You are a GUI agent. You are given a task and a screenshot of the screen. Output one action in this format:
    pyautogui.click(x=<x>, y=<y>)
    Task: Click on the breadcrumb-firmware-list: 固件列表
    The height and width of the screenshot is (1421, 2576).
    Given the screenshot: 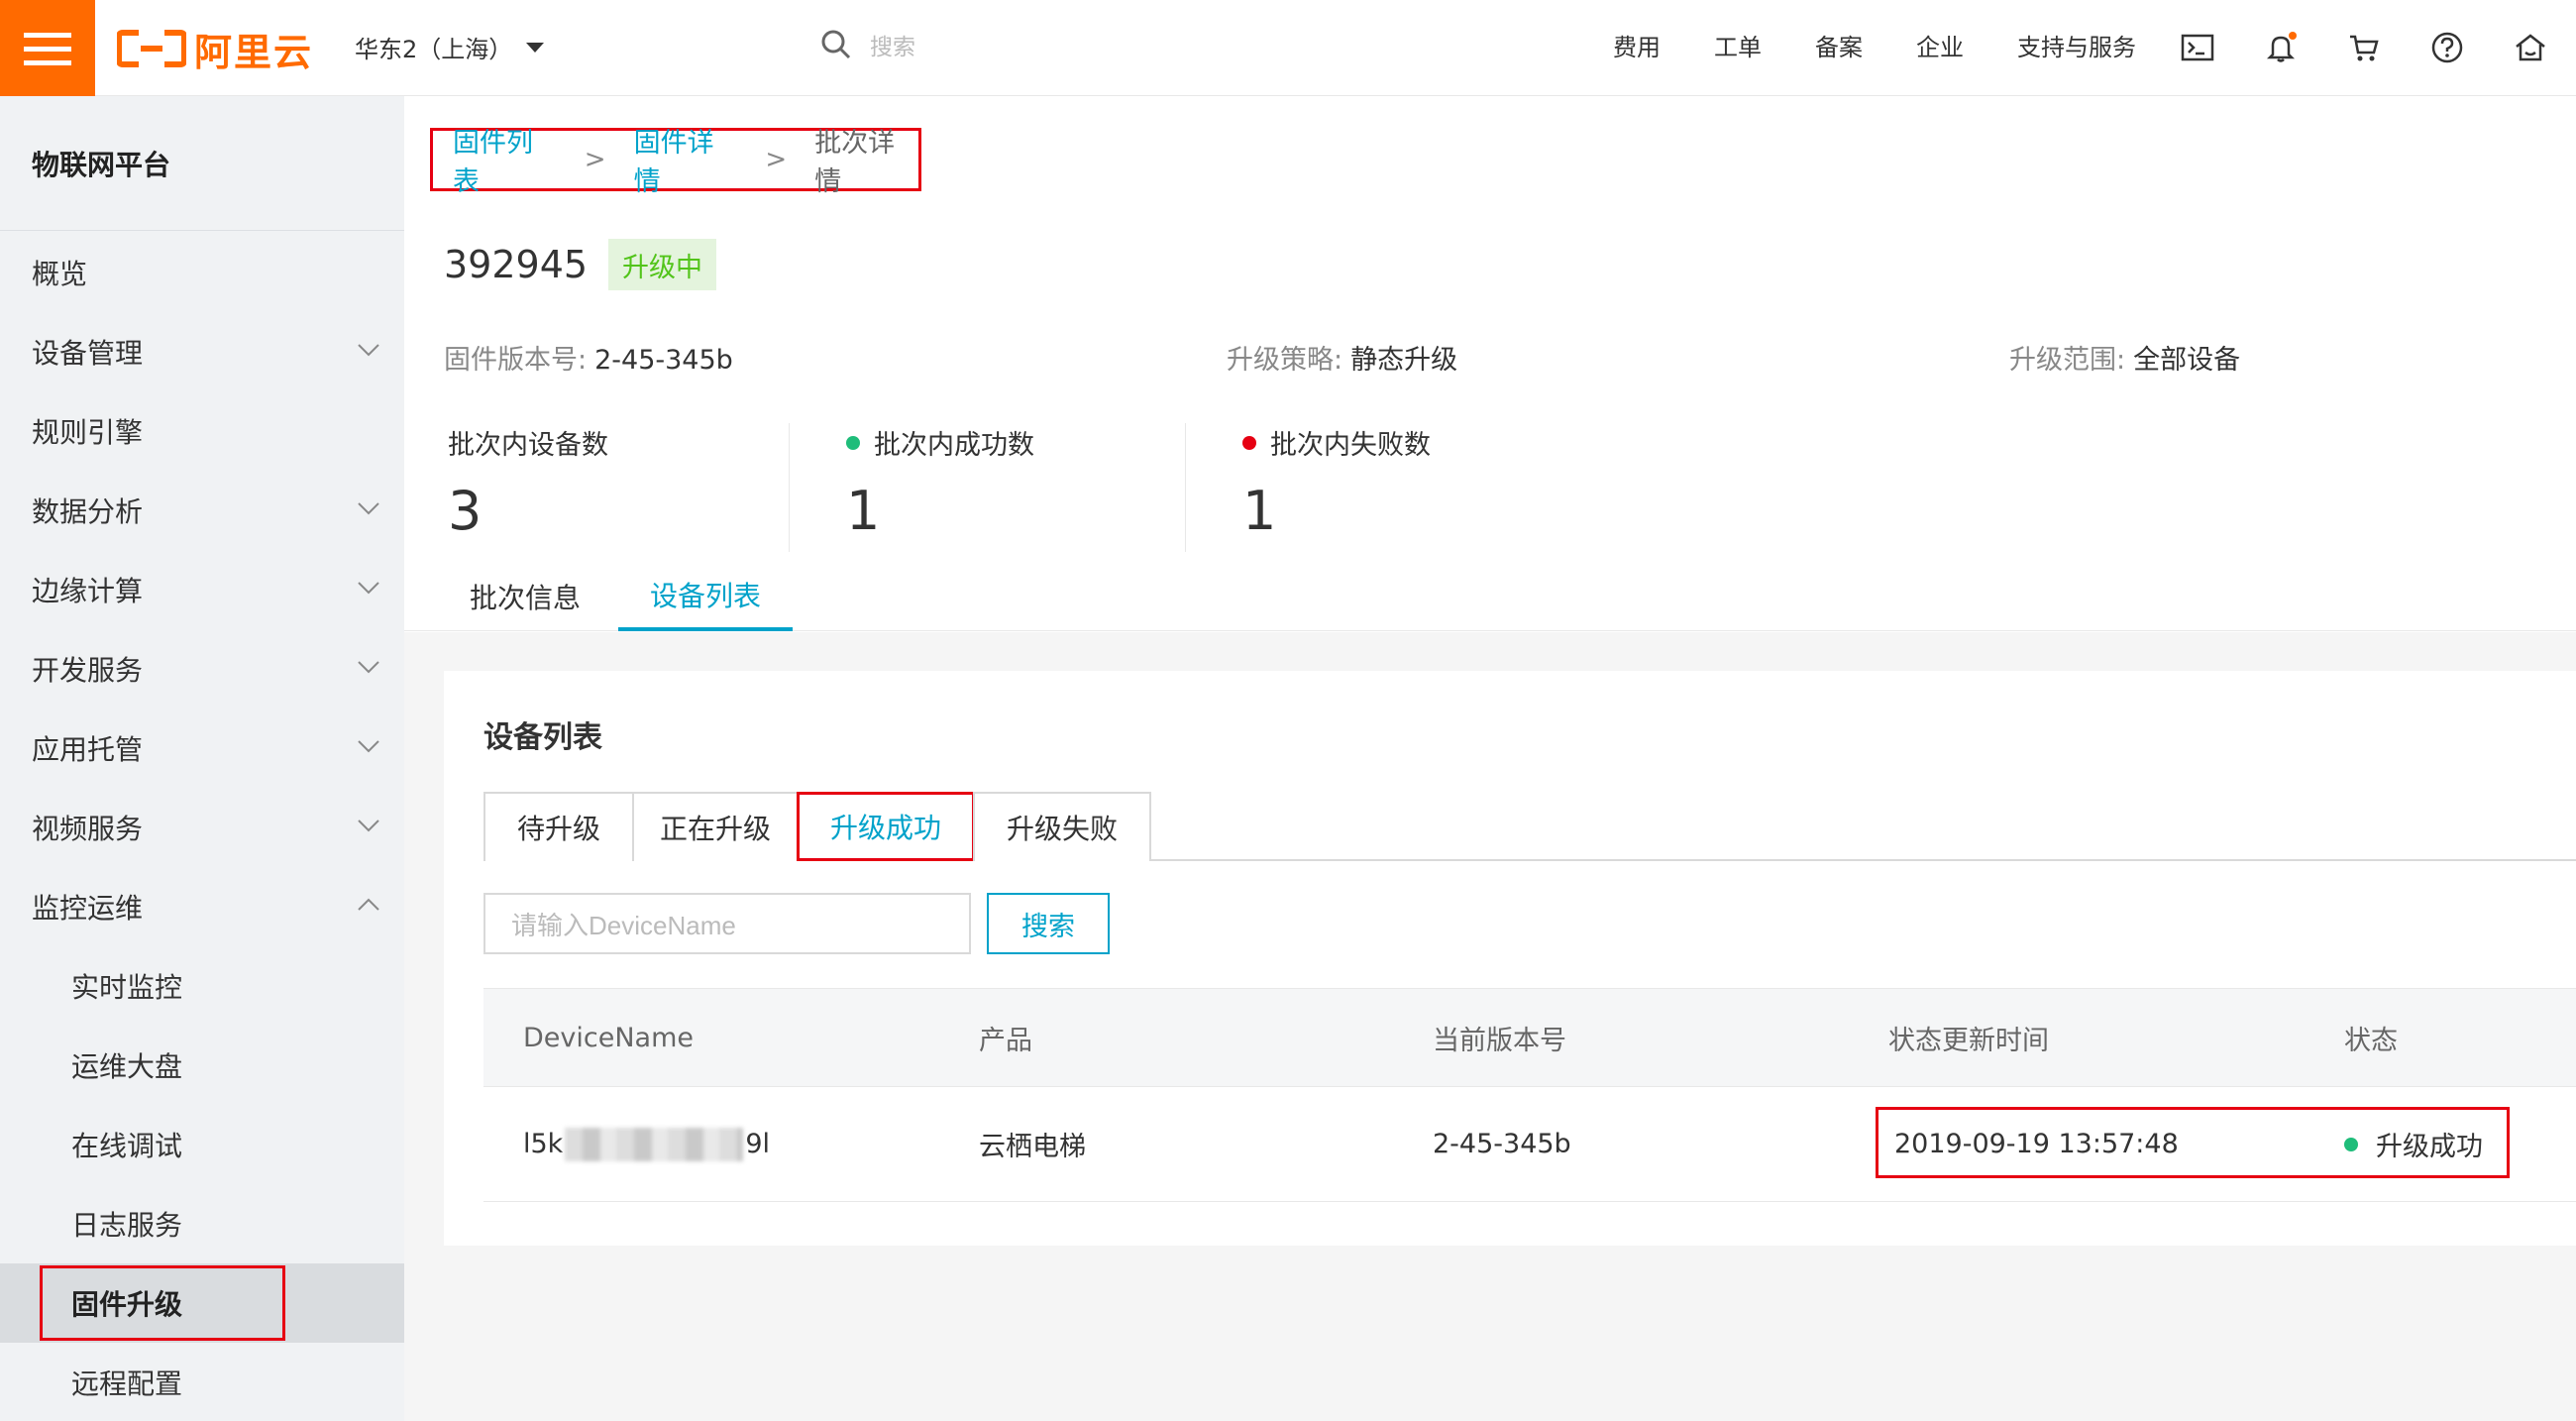 What is the action you would take?
    pyautogui.click(x=505, y=159)
    